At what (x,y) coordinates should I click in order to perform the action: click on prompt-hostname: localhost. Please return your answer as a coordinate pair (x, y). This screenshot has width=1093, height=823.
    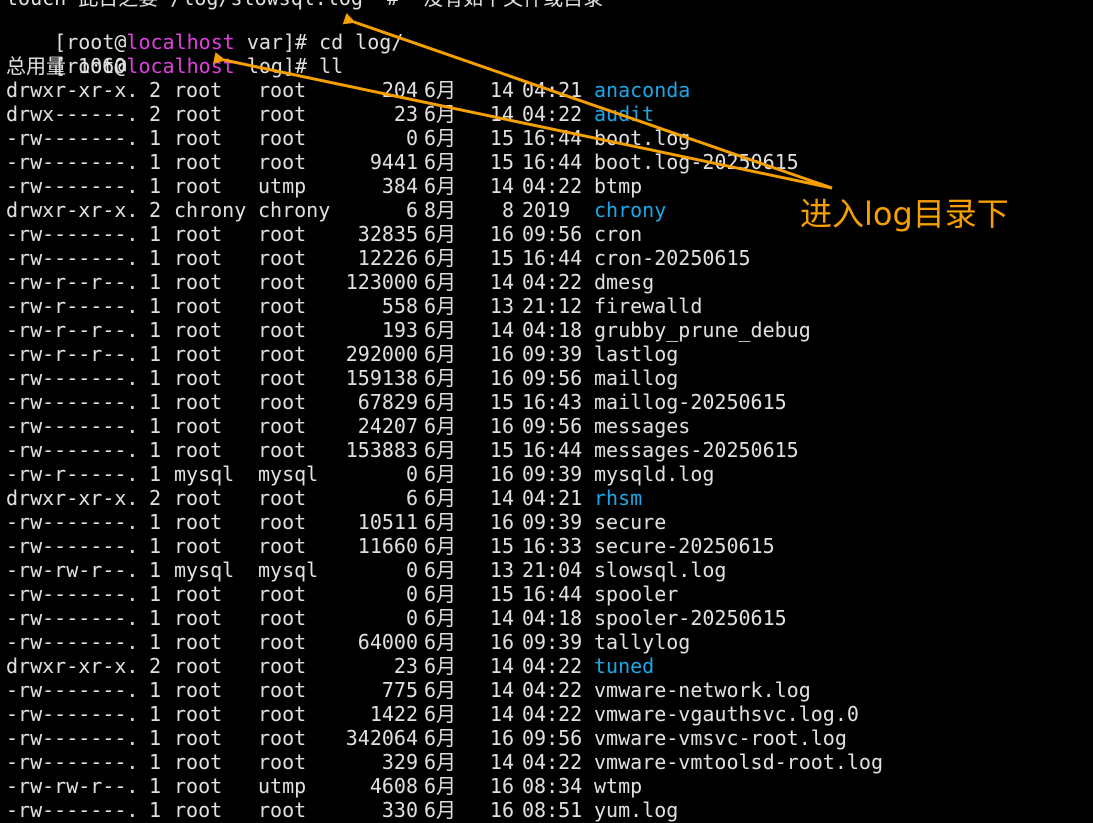
    Looking at the image, I should click on (180, 66).